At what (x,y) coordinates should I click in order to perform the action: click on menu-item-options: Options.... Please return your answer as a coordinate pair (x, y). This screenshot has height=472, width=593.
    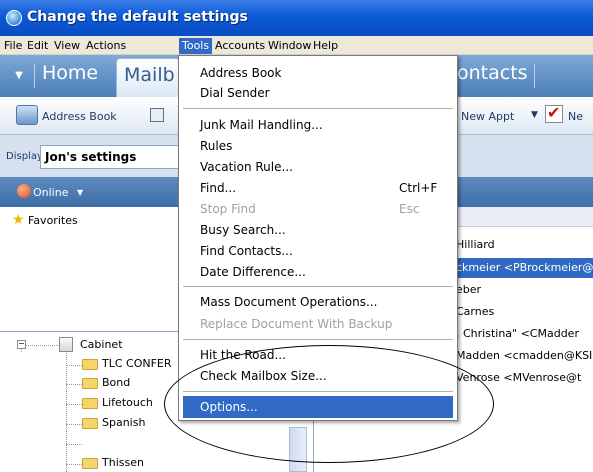
    Looking at the image, I should click on (318, 407).